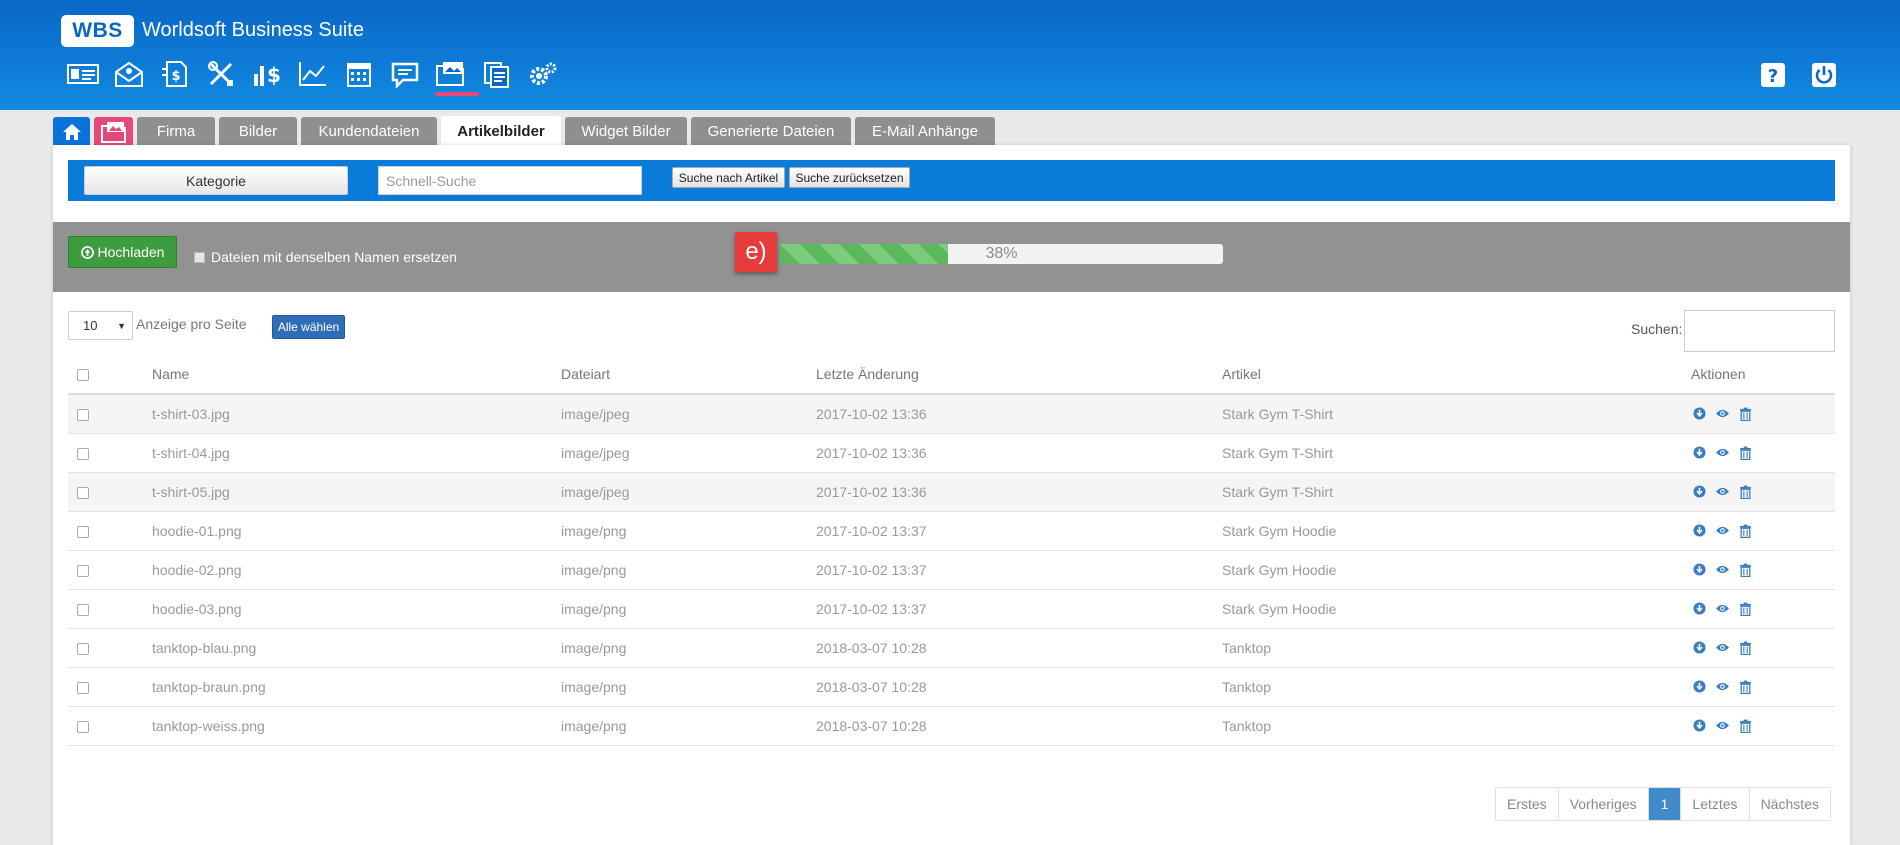  What do you see at coordinates (1824, 75) in the screenshot?
I see `power-icon` at bounding box center [1824, 75].